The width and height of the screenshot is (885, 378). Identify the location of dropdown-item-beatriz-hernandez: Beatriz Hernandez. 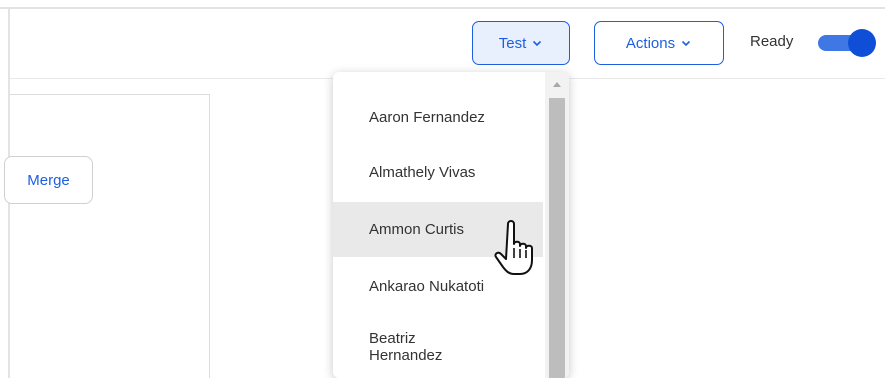
(438, 347).